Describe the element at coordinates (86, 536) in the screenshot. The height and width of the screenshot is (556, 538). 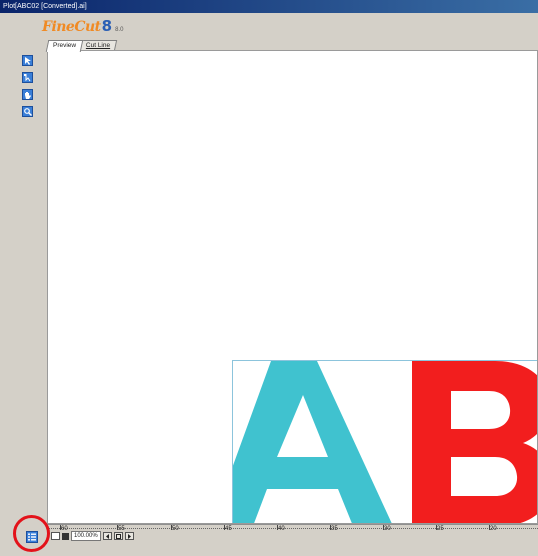
I see `zoom-level: 100.00%` at that location.